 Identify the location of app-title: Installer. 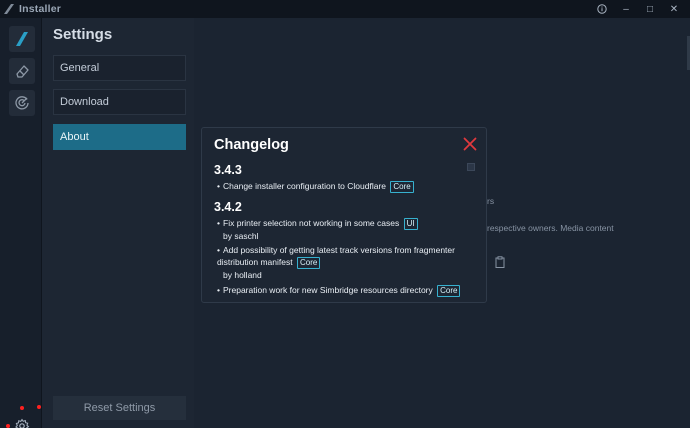
(40, 9).